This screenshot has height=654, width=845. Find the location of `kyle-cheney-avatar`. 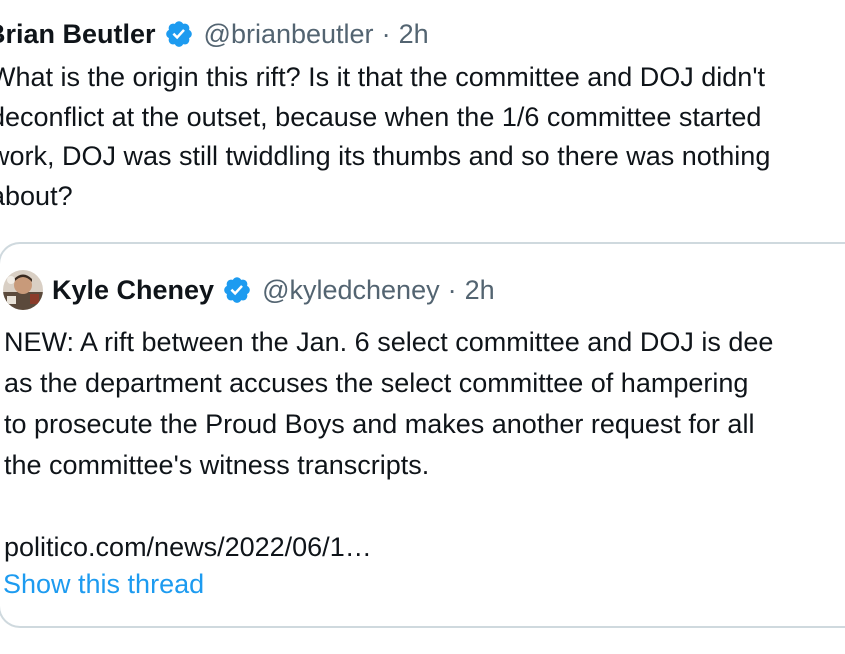

kyle-cheney-avatar is located at coordinates (23, 290).